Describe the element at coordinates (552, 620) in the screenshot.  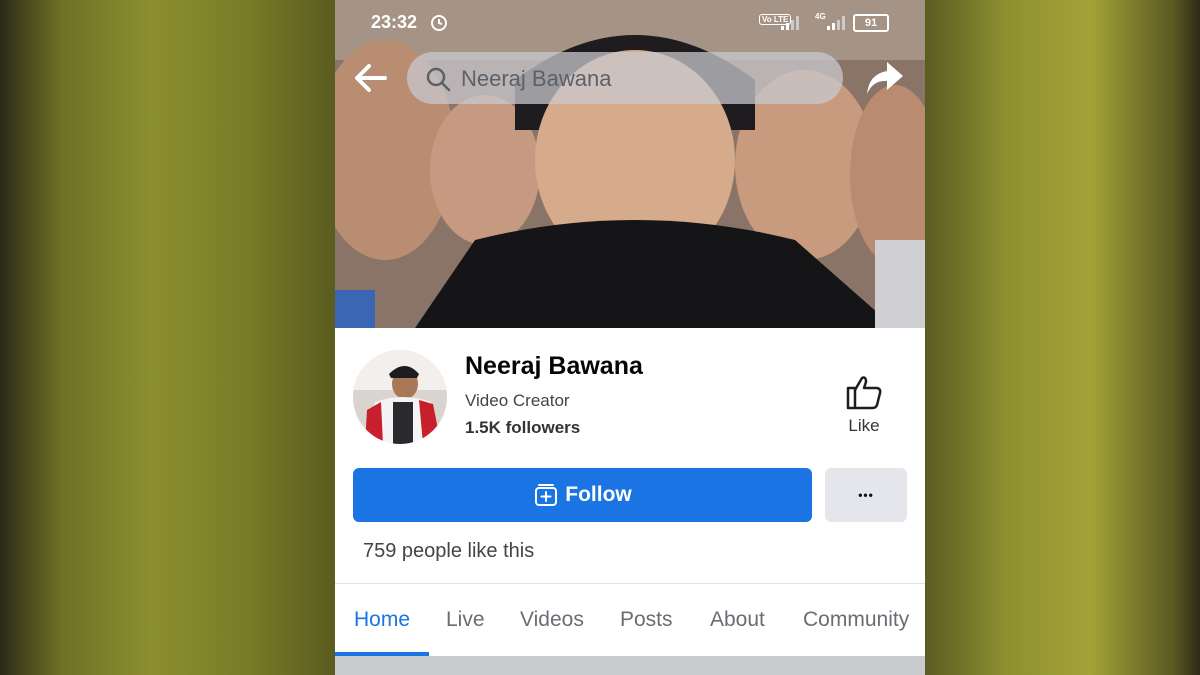
I see `tab-videos: Videos` at that location.